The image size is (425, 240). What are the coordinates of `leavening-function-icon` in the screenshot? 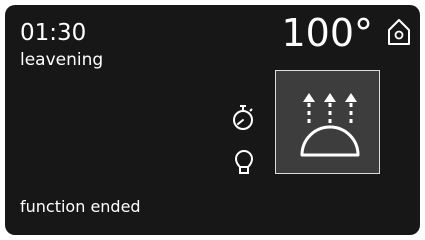 It's located at (330, 125).